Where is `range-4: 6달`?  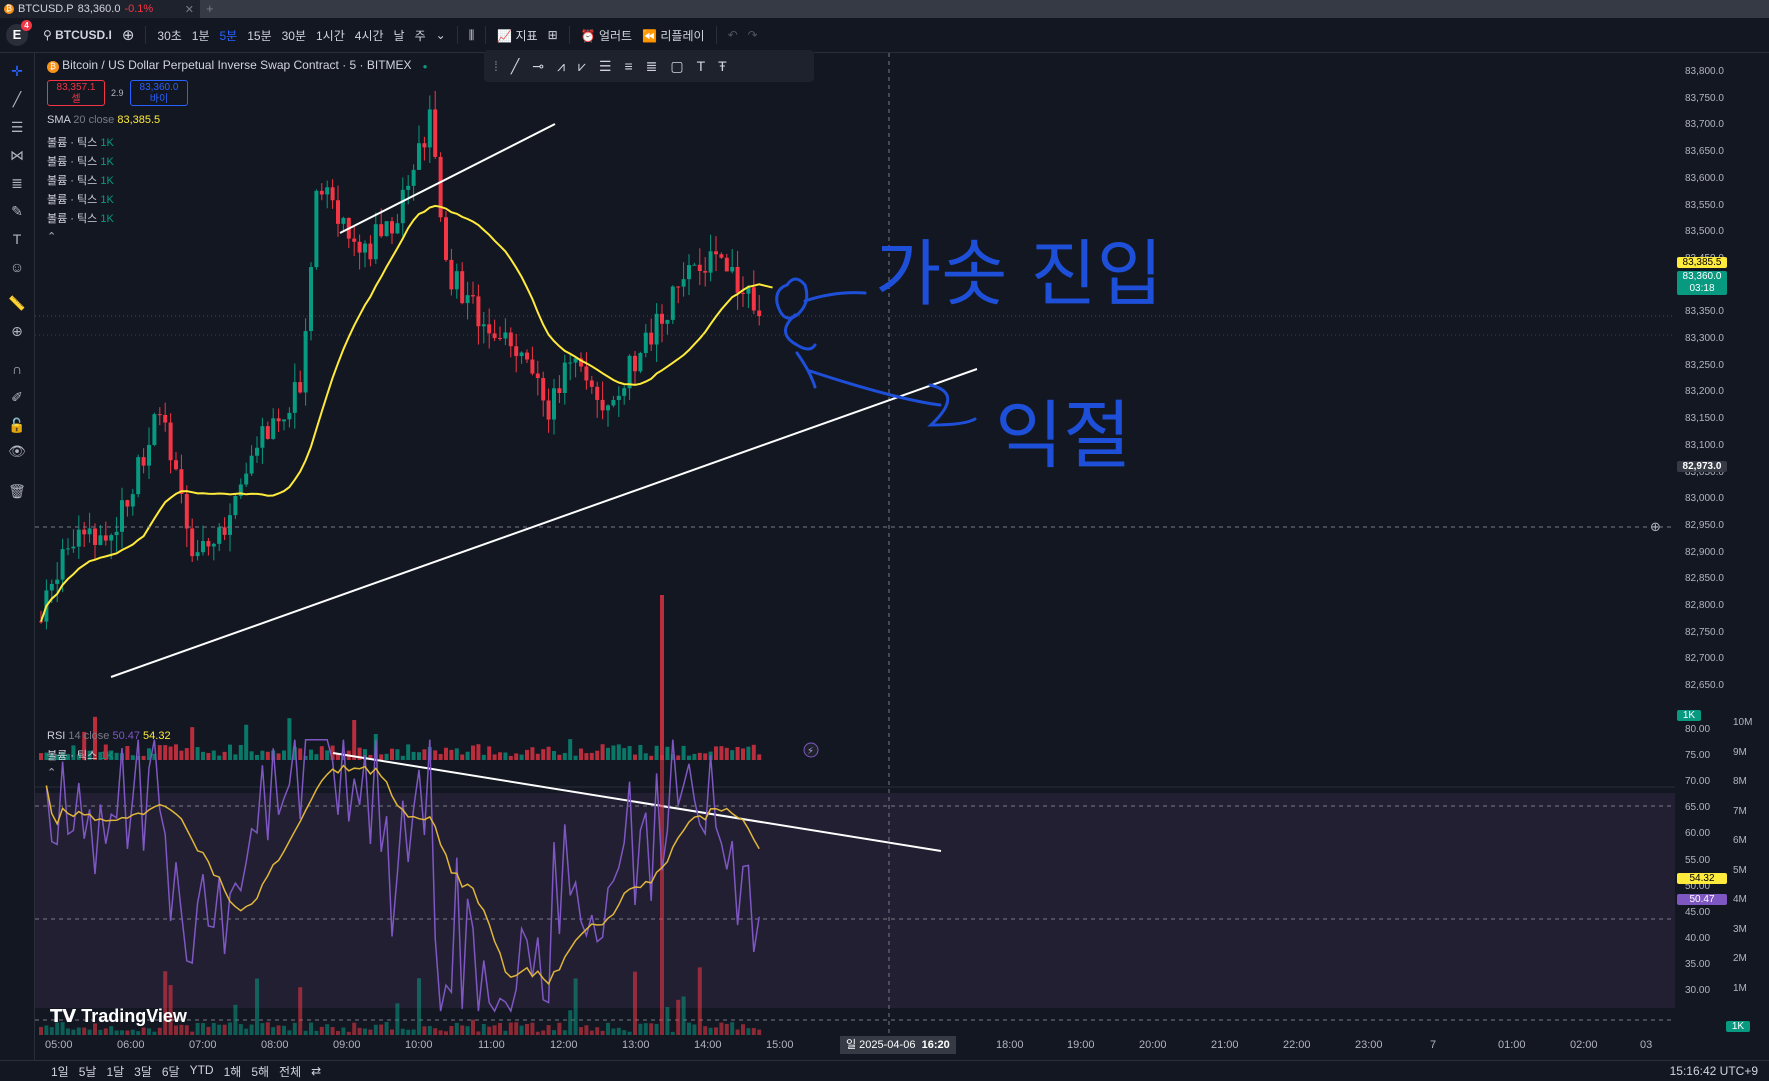 range-4: 6달 is located at coordinates (171, 1071).